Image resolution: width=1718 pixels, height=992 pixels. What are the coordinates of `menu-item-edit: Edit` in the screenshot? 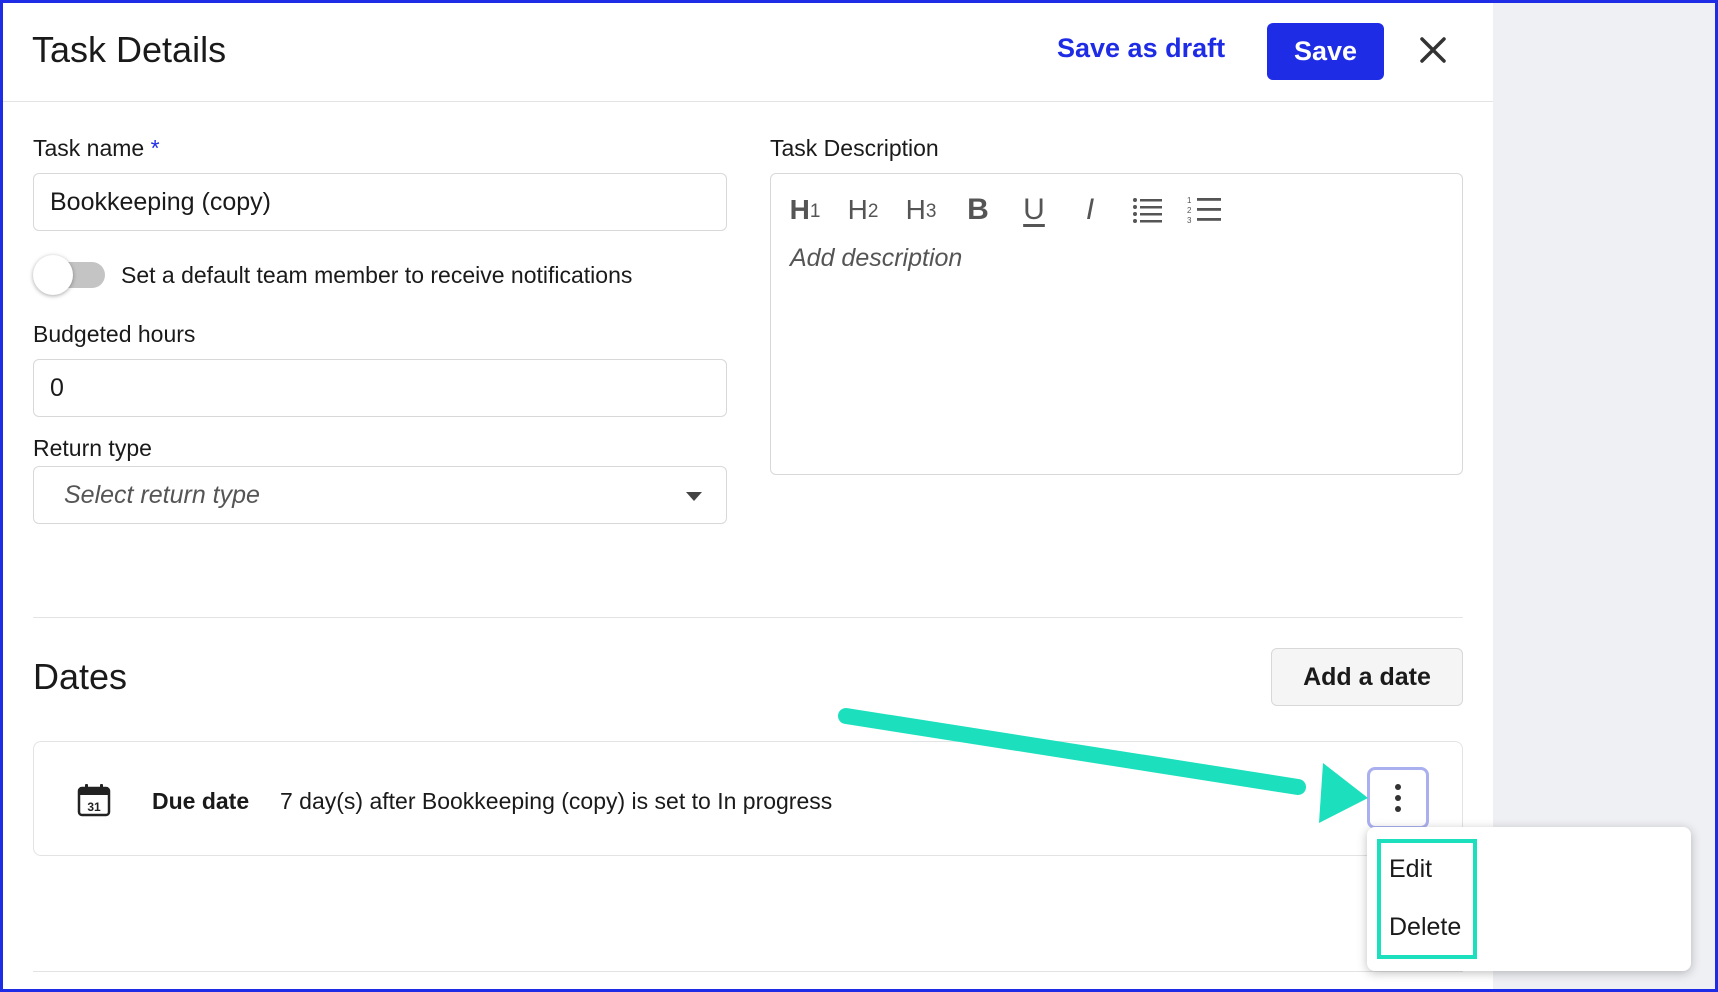 It's located at (1410, 869).